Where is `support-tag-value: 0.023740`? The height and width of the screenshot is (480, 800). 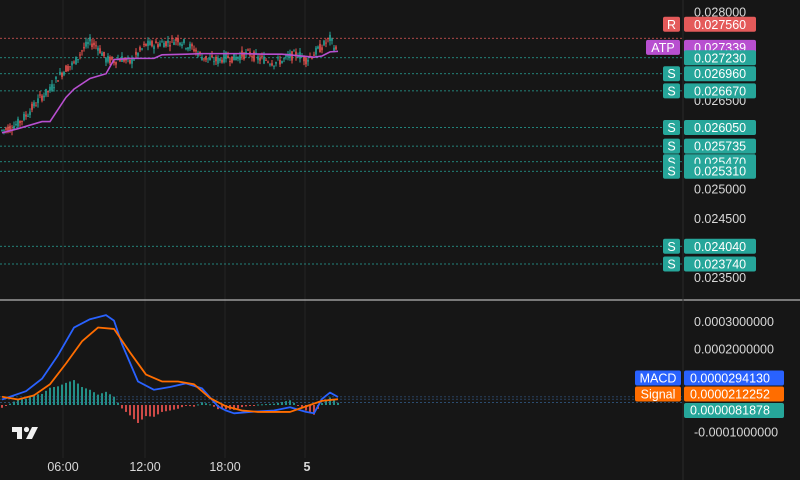 support-tag-value: 0.023740 is located at coordinates (720, 265).